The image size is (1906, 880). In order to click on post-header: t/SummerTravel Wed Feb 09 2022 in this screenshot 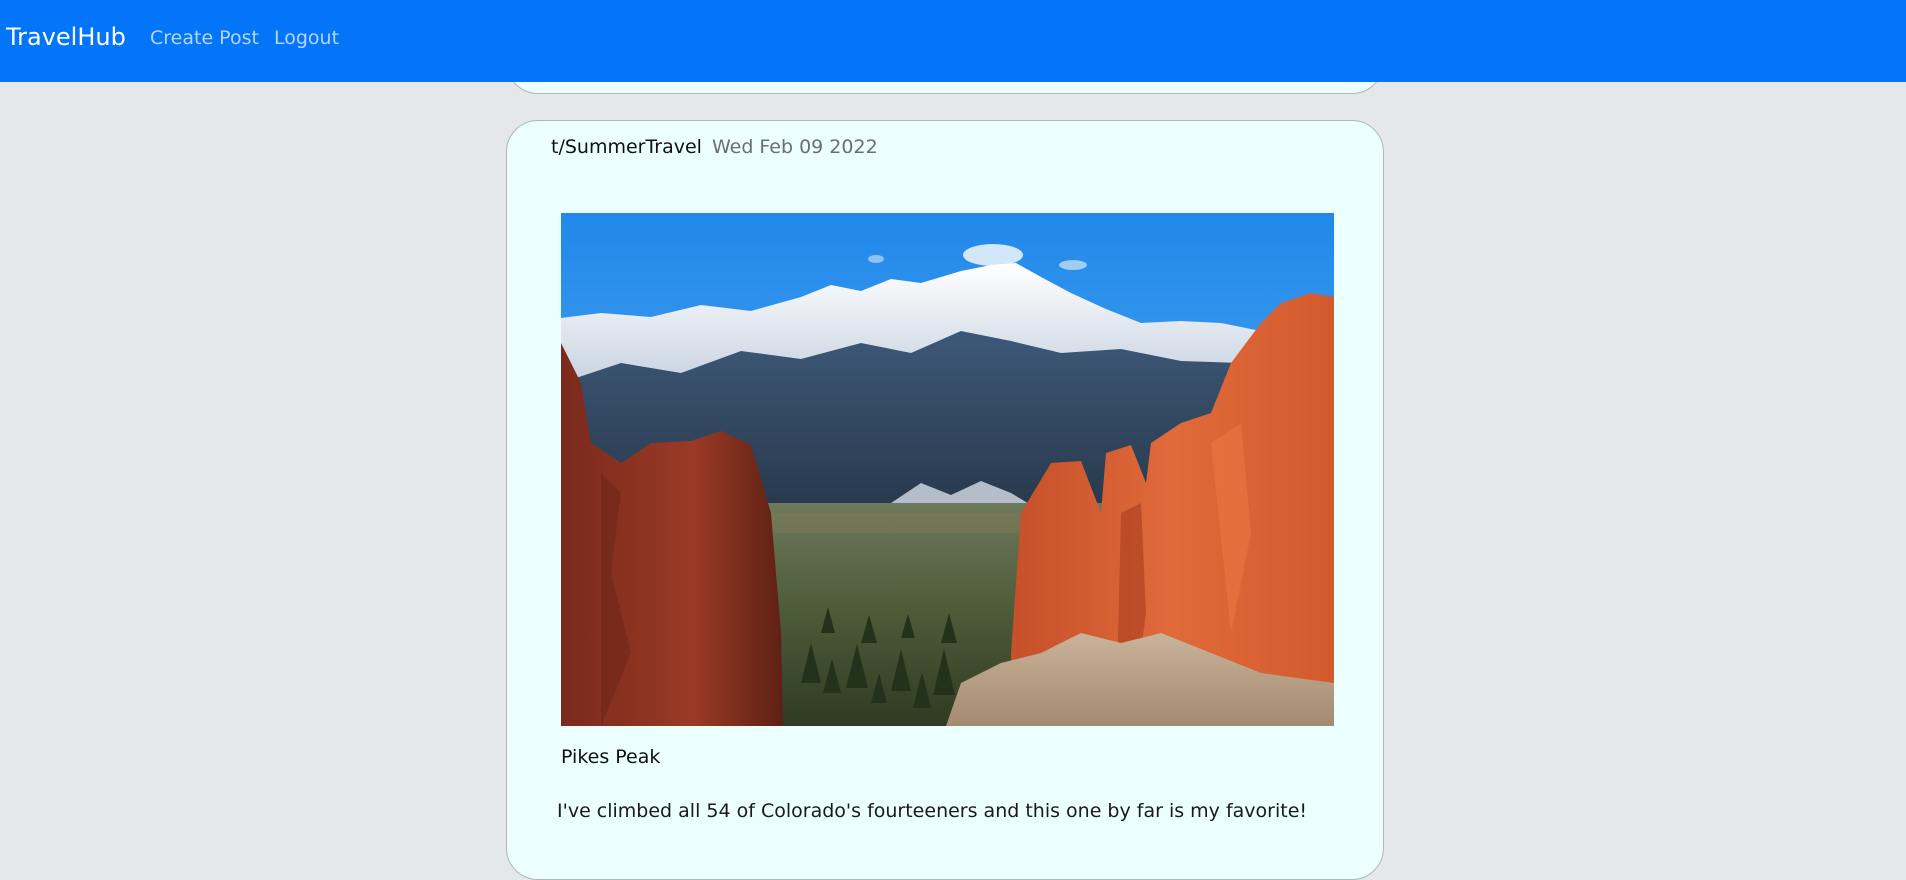, I will do `click(714, 147)`.